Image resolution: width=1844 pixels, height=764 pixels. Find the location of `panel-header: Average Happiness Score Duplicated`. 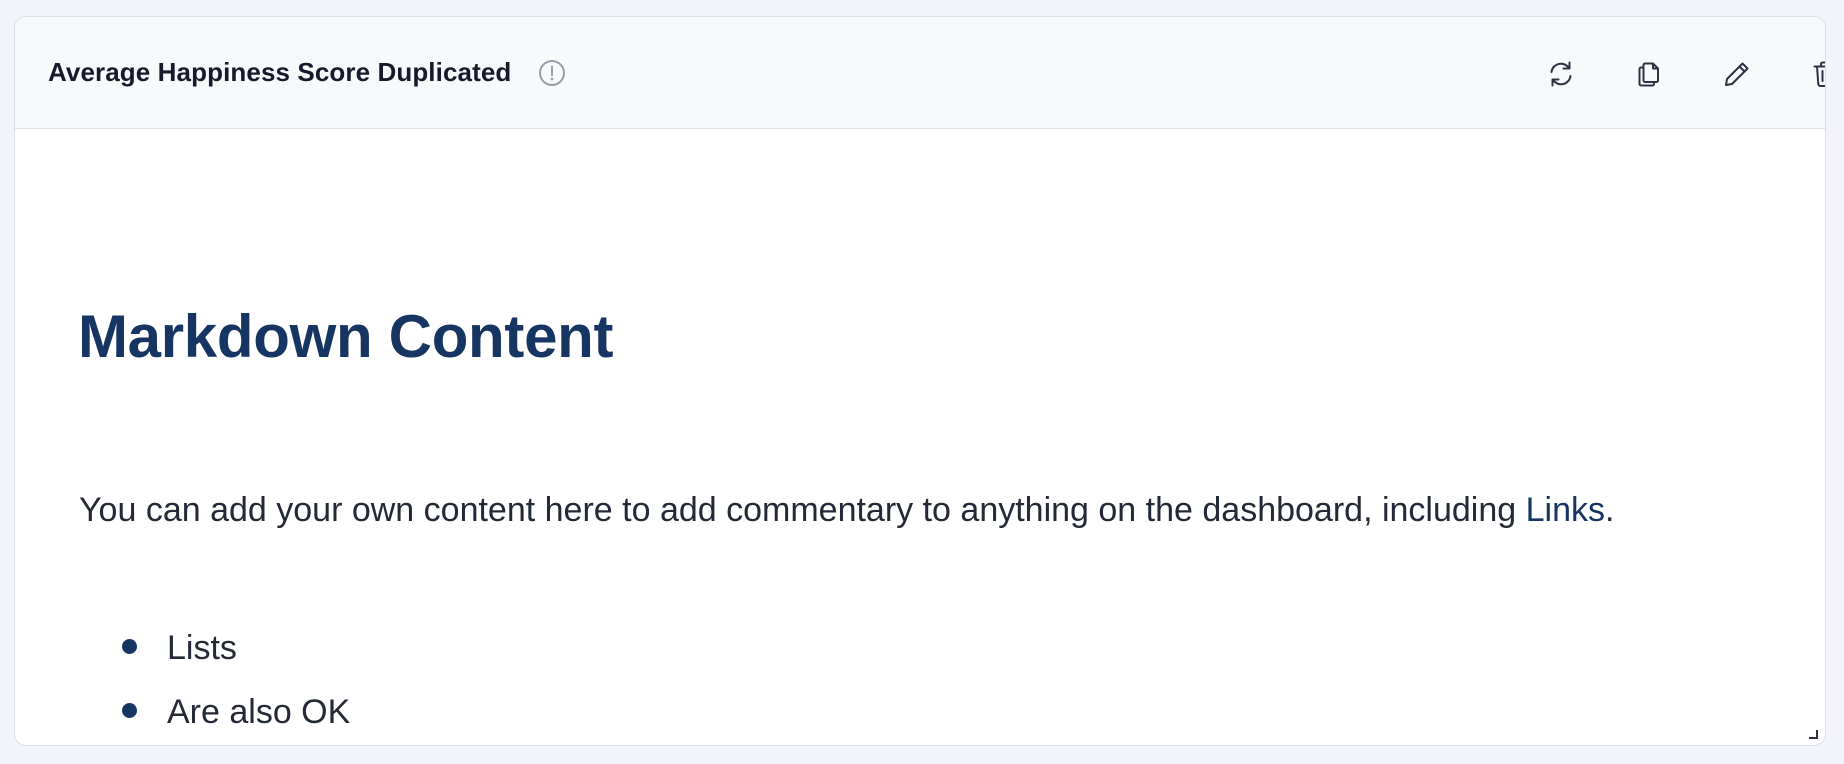

panel-header: Average Happiness Score Duplicated is located at coordinates (920, 73).